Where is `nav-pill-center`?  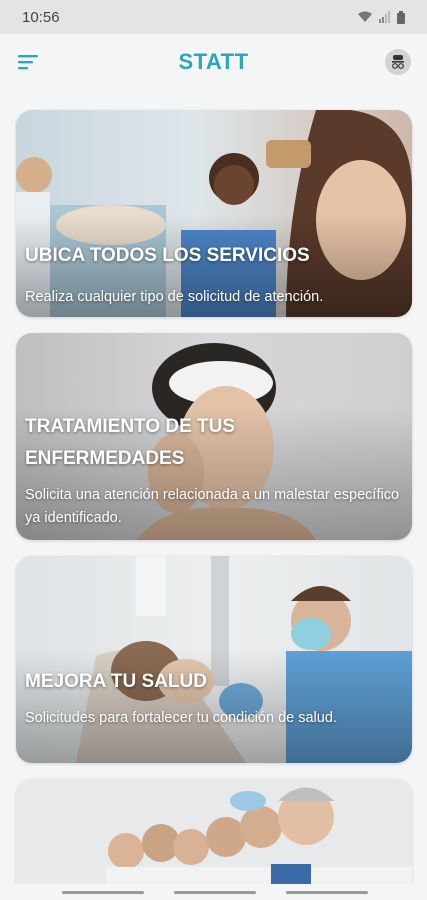 nav-pill-center is located at coordinates (215, 892).